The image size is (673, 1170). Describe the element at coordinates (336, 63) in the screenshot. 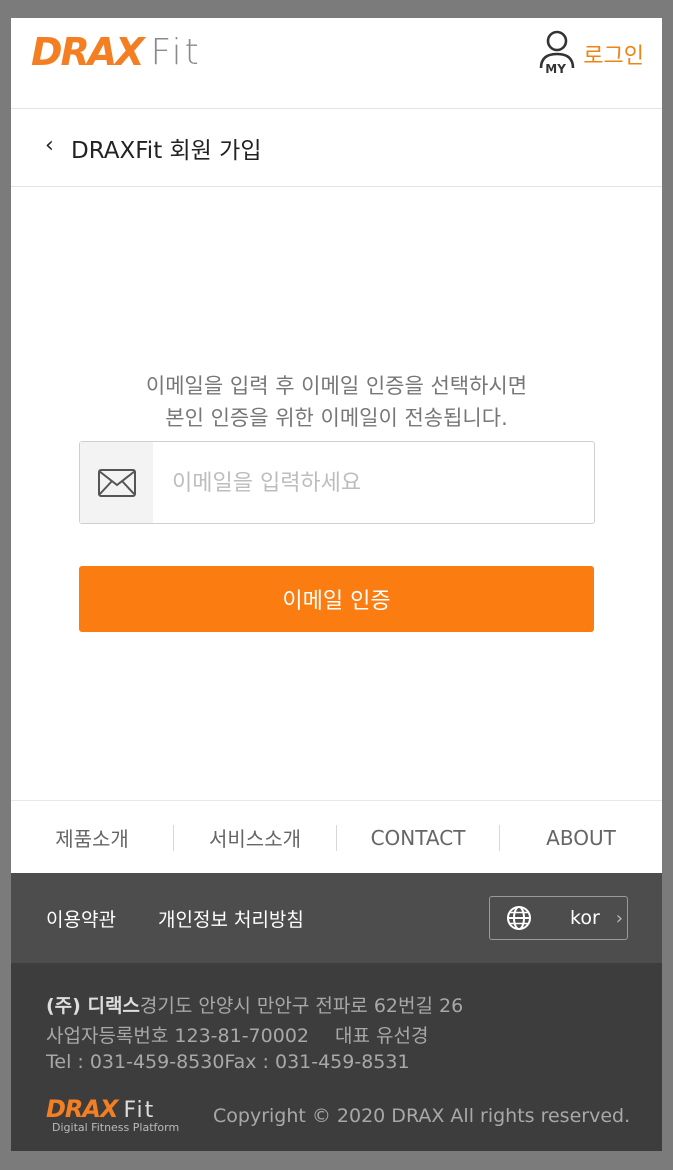

I see `top-header: DRAX Fit MY 로그인` at that location.